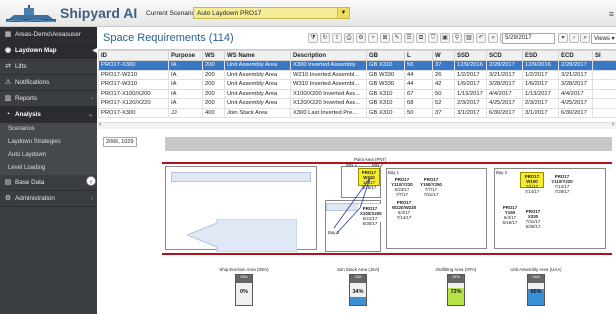 This screenshot has width=616, height=314. Describe the element at coordinates (133, 103) in the screenshot. I see `table-cell: PRO17-X120/X220` at that location.